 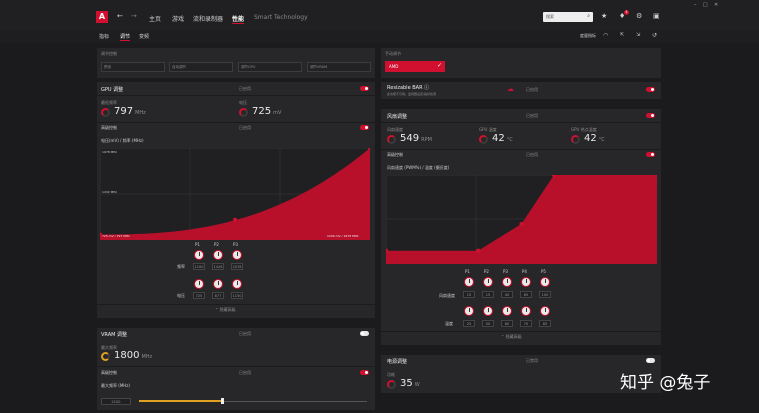 I want to click on subtab-tuning: 调节, so click(x=125, y=36).